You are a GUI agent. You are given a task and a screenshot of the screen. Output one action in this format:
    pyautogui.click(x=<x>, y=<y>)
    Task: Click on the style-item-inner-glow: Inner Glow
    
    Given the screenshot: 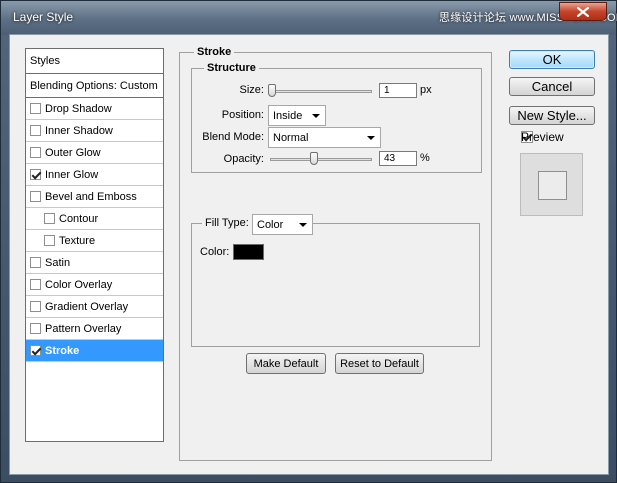 What is the action you would take?
    pyautogui.click(x=94, y=175)
    